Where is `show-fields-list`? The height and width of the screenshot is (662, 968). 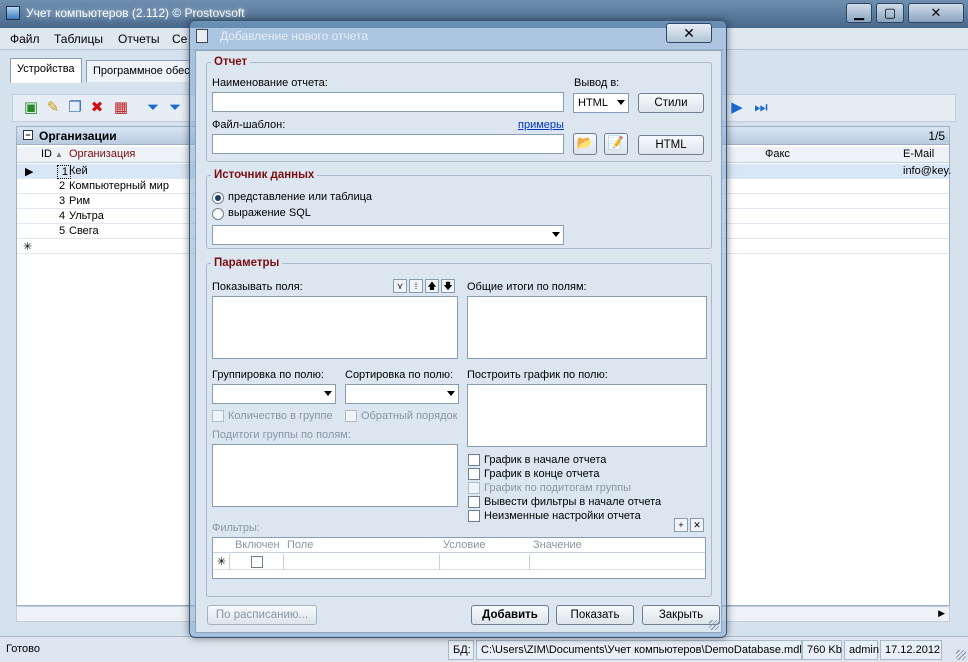
show-fields-list is located at coordinates (335, 327).